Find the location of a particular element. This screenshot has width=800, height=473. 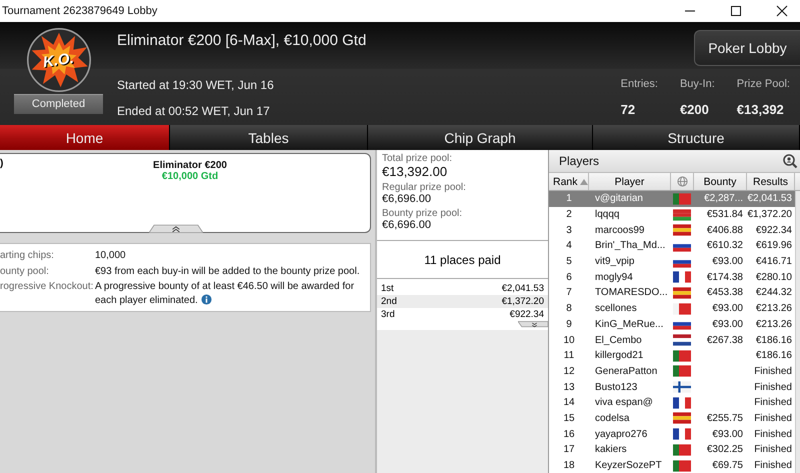

tournament-title: Eliminator €200 [6-Max], €10,000 Gtd is located at coordinates (241, 40).